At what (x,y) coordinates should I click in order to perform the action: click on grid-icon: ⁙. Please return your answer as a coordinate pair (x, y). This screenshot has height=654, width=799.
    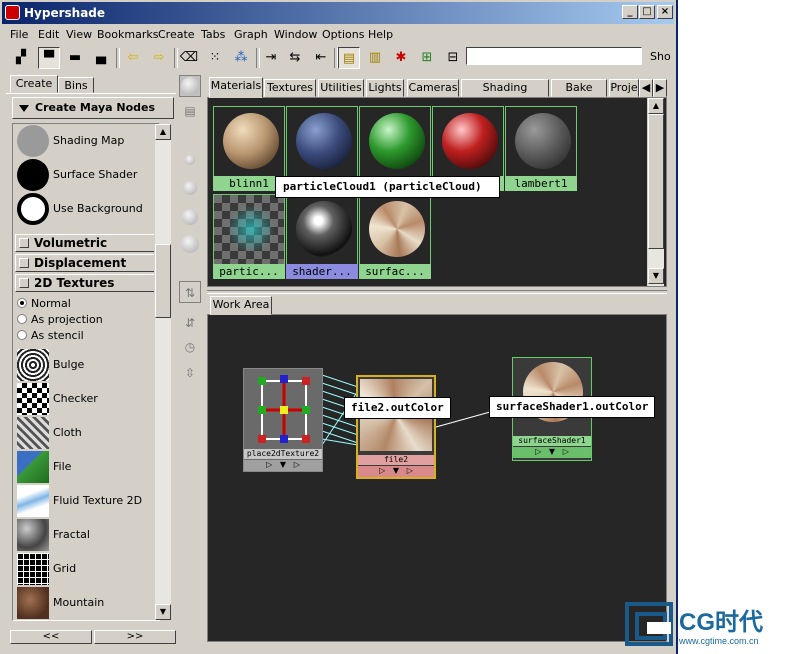
    Looking at the image, I should click on (215, 58).